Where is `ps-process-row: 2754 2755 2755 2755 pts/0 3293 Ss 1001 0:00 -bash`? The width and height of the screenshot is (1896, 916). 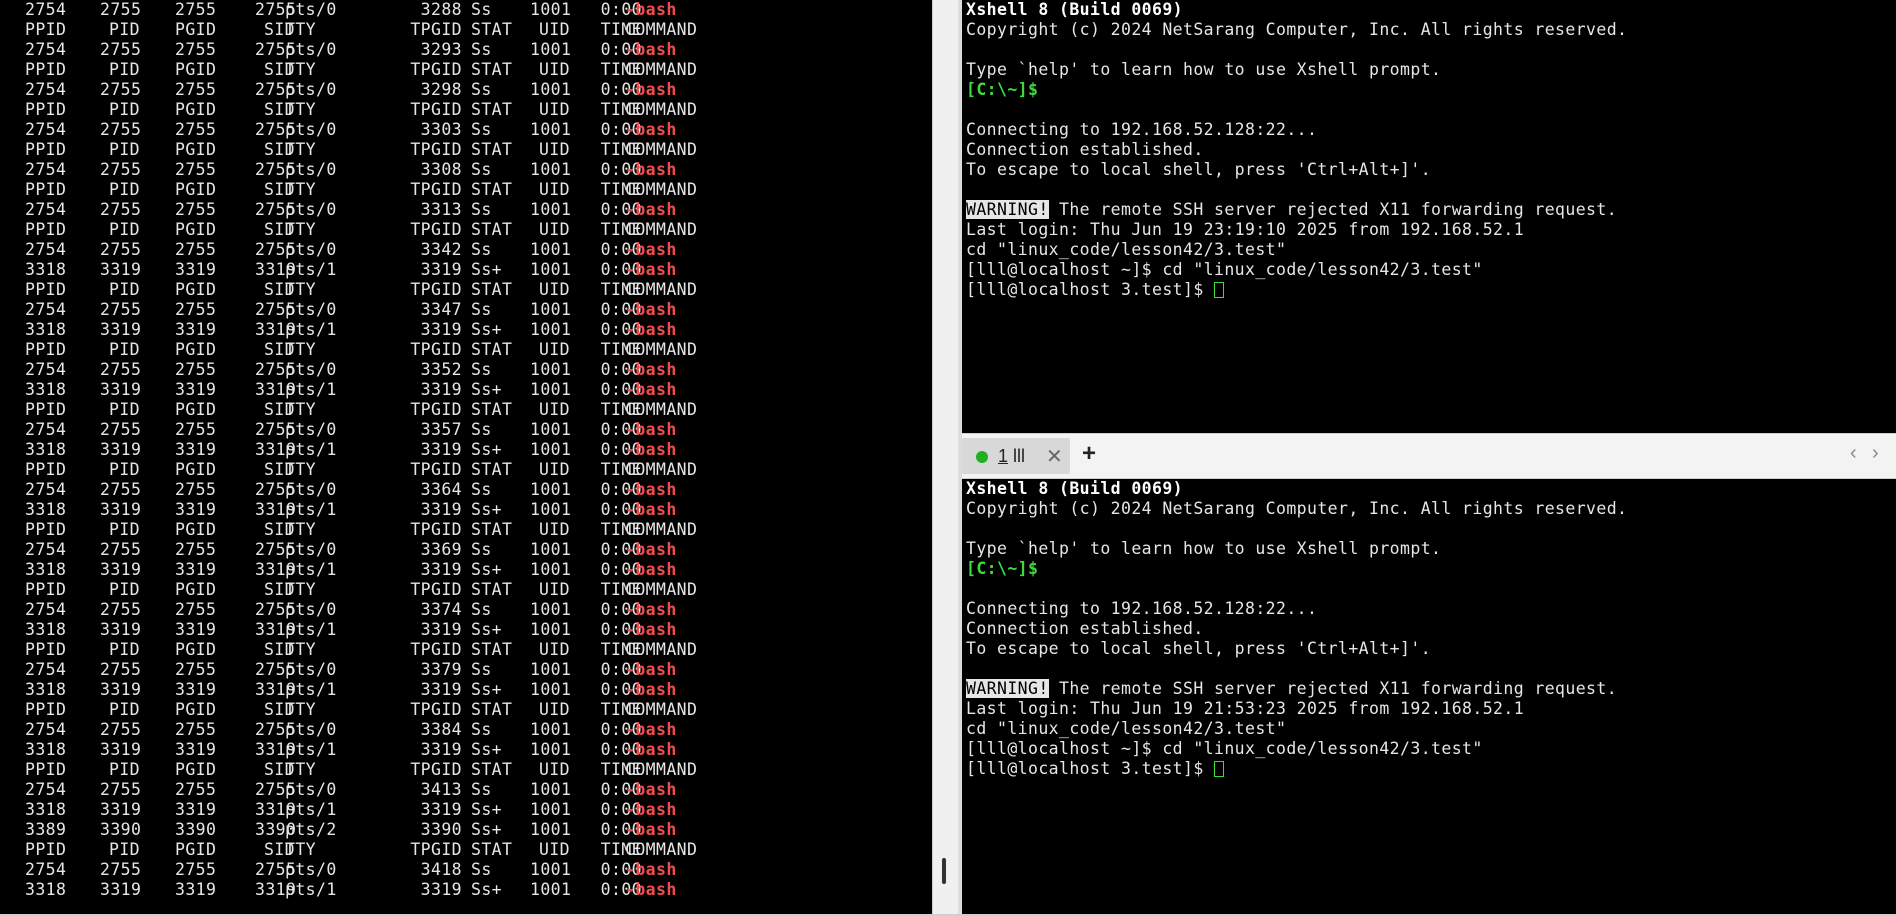
ps-process-row: 2754 2755 2755 2755 pts/0 3293 Ss 1001 0:00 -bash is located at coordinates (470, 50).